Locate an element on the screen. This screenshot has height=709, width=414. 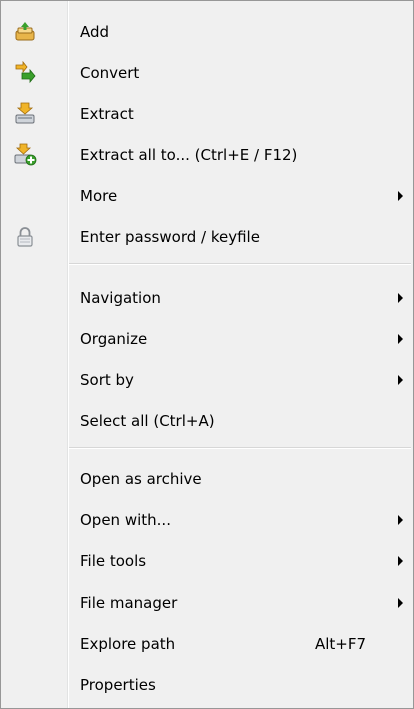
menu-item-open-as-archive: Open as archive is located at coordinates (207, 479).